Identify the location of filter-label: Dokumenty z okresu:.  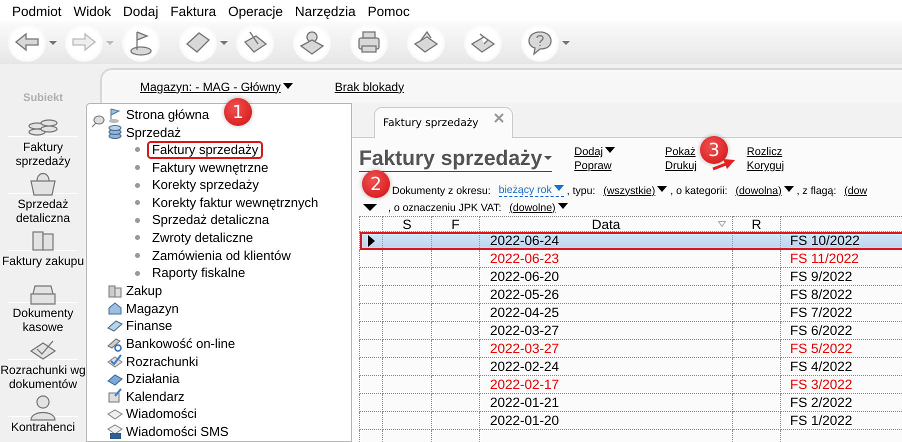
(441, 190).